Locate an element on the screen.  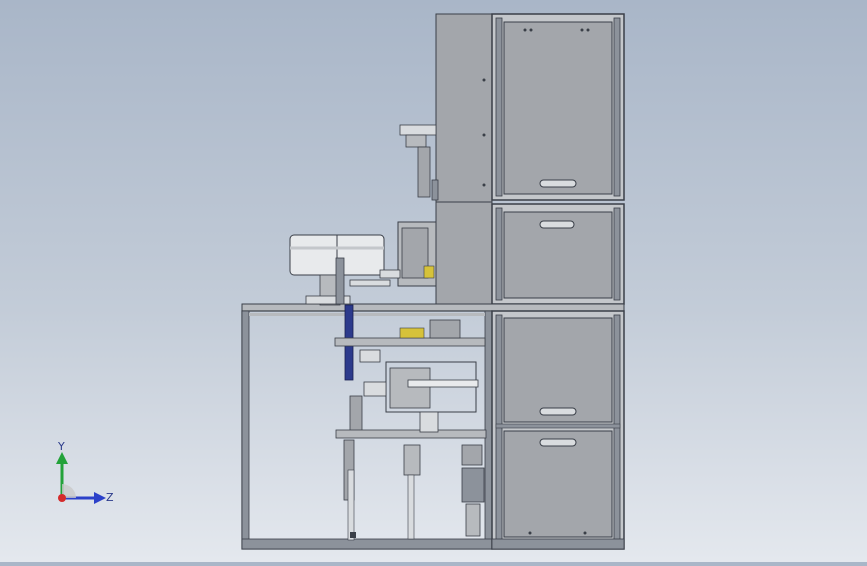
top-cabinet-handle is located at coordinates (558, 183).